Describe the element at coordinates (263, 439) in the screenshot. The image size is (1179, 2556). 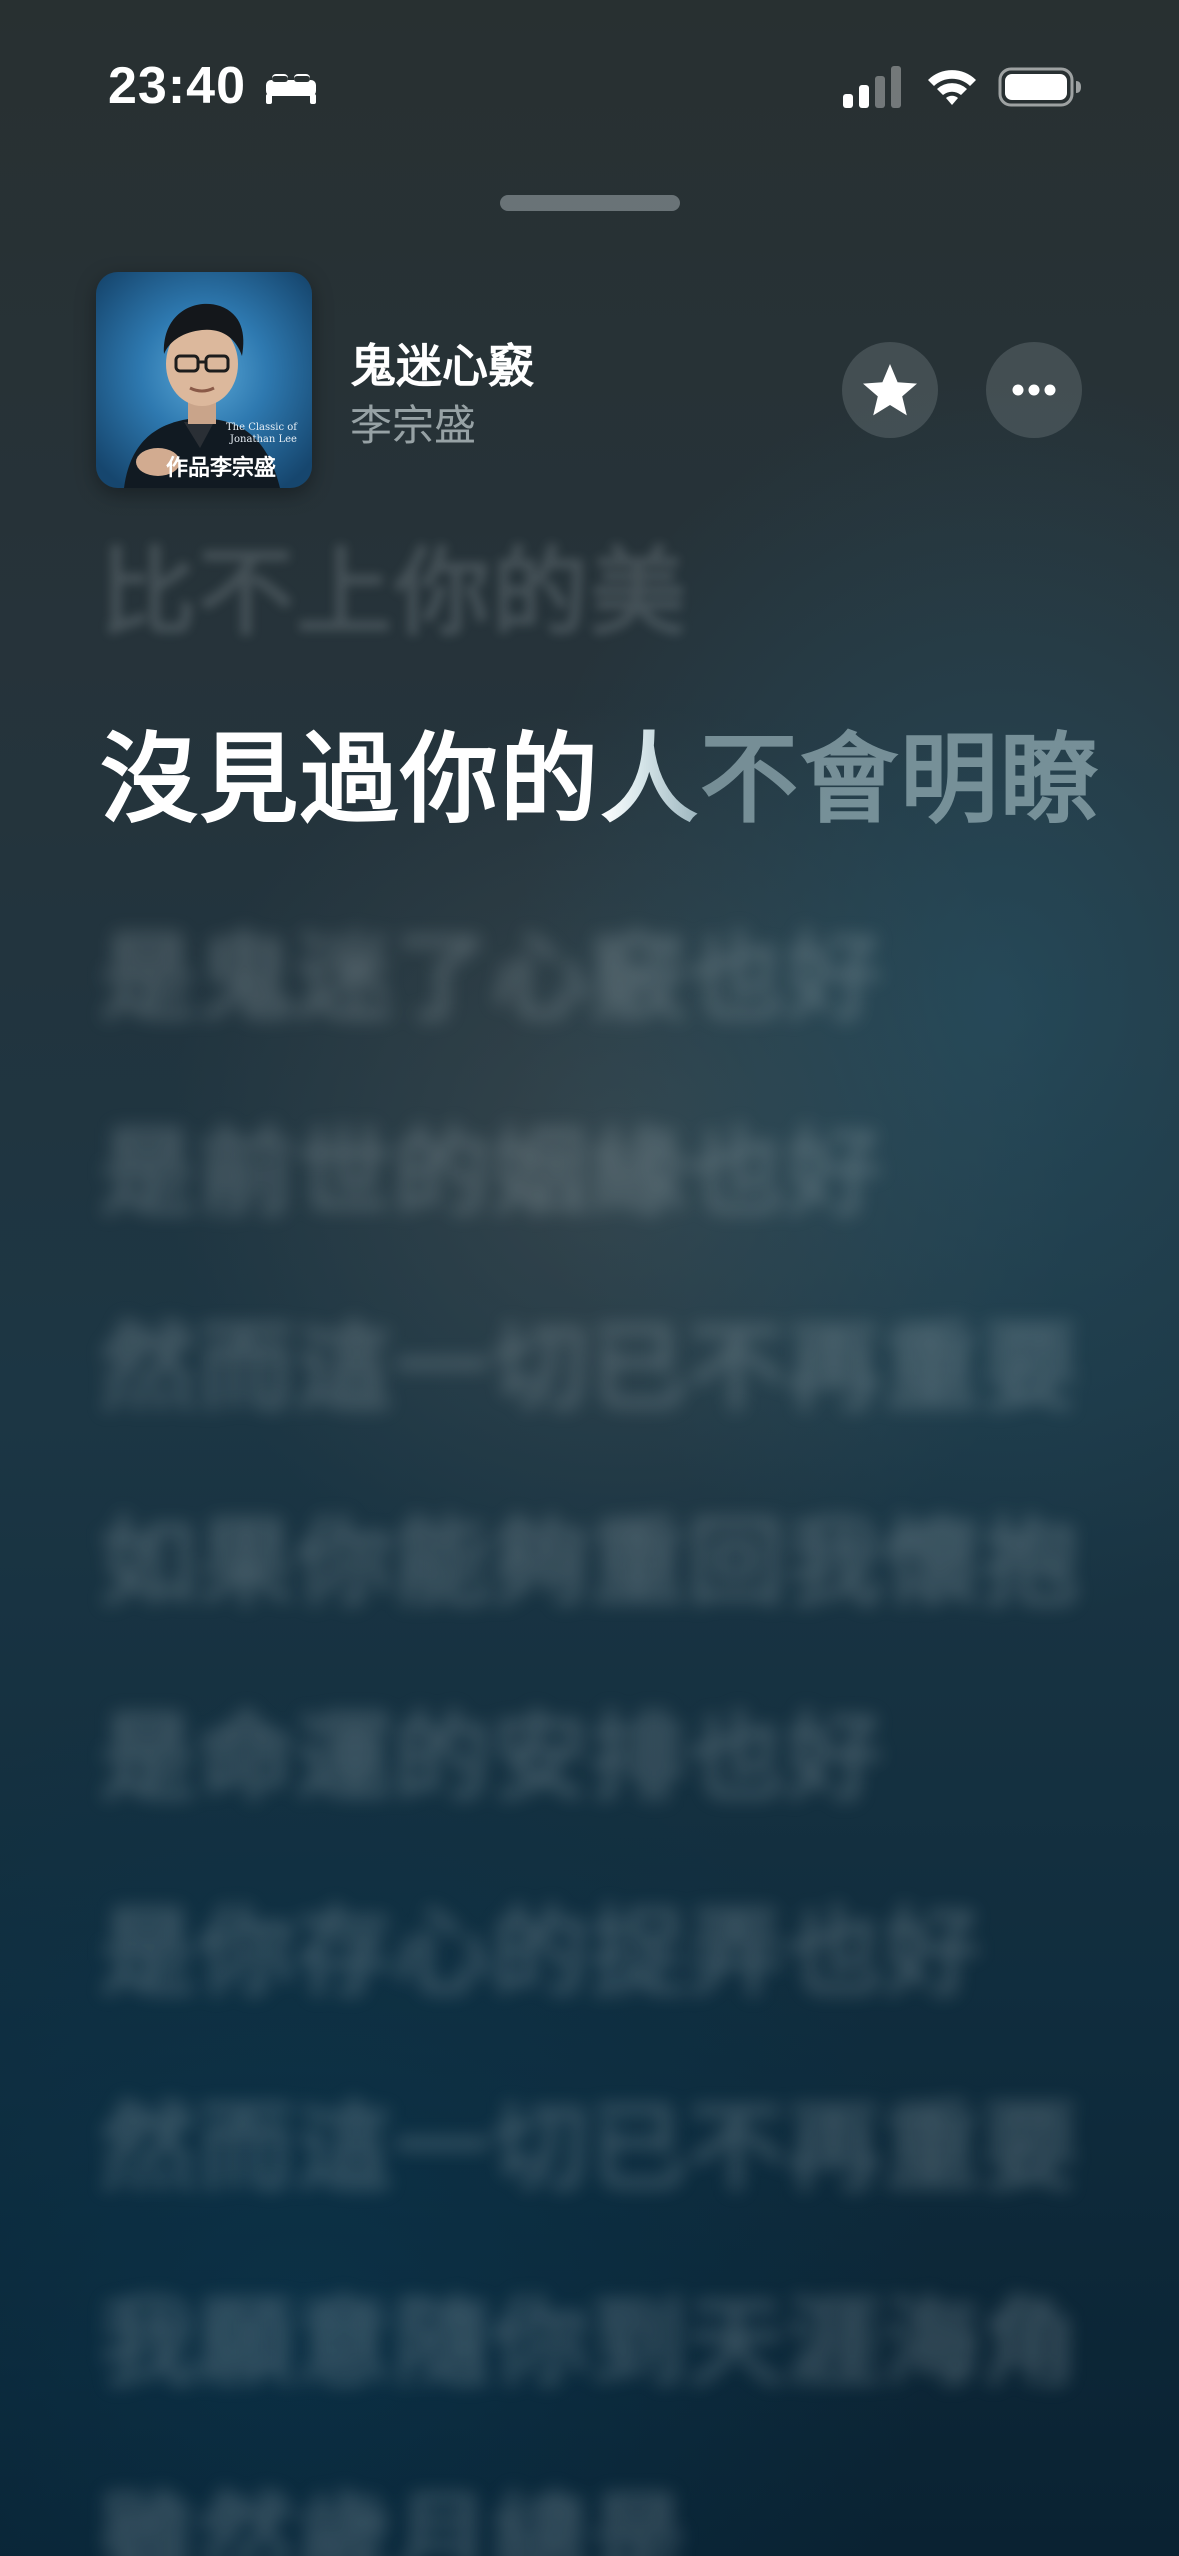
I see `album-small-text-line2: Jonathan Lee` at that location.